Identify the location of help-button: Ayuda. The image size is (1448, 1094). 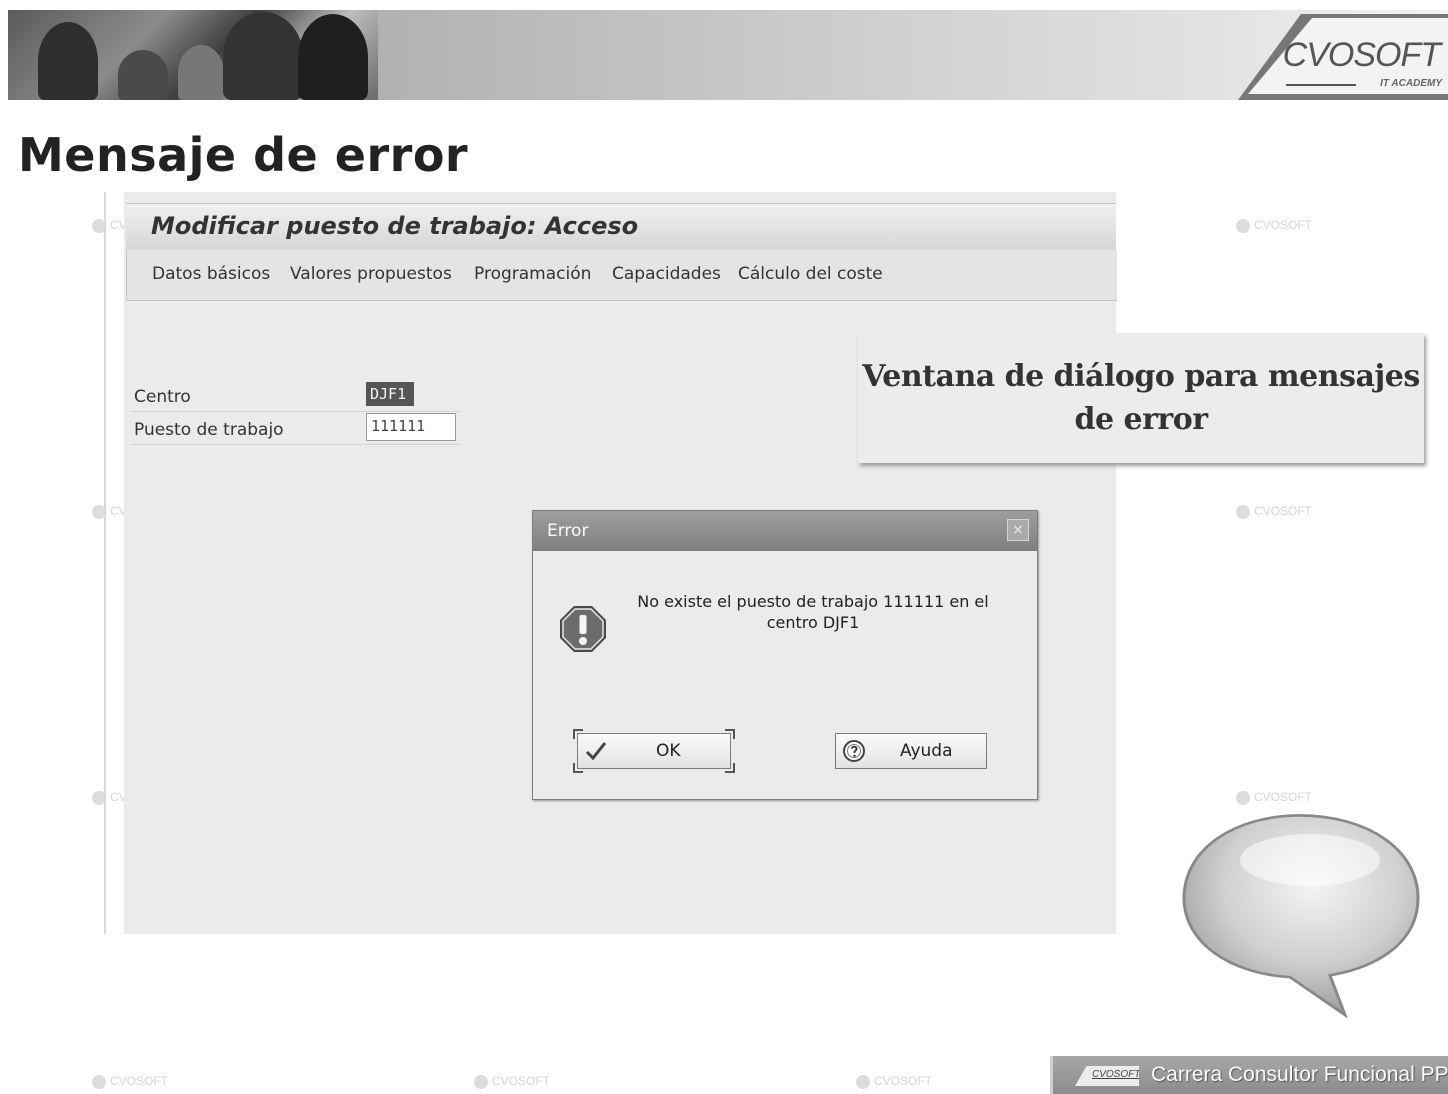
(911, 751).